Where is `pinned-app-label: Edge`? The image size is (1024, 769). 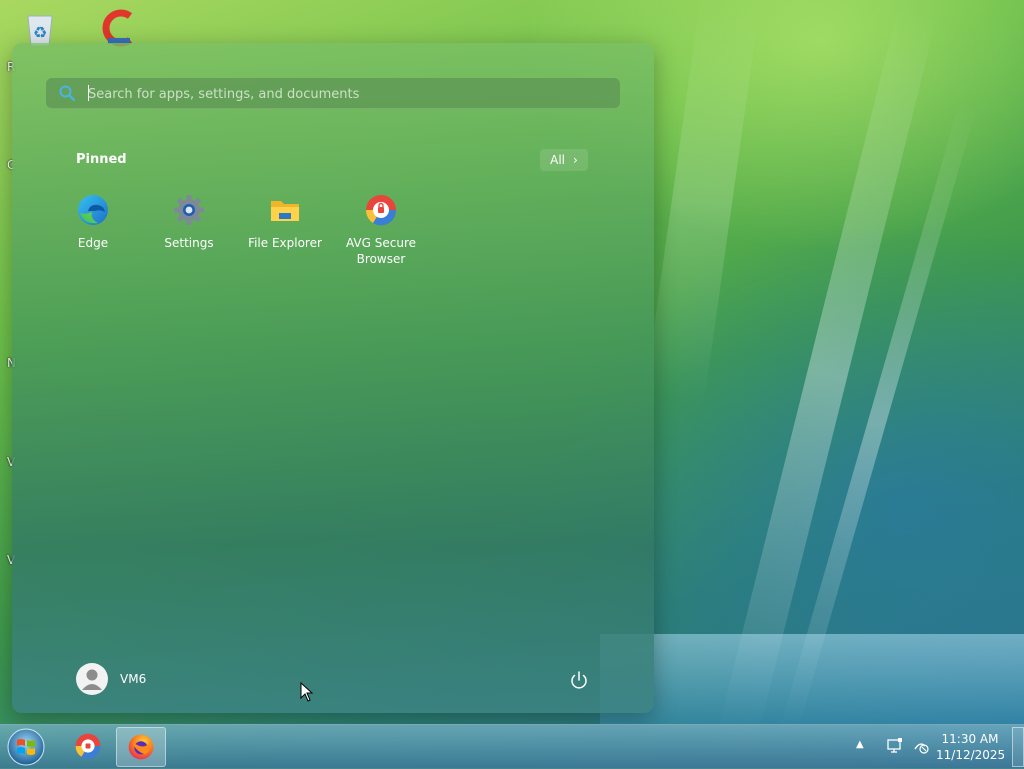 pinned-app-label: Edge is located at coordinates (93, 243).